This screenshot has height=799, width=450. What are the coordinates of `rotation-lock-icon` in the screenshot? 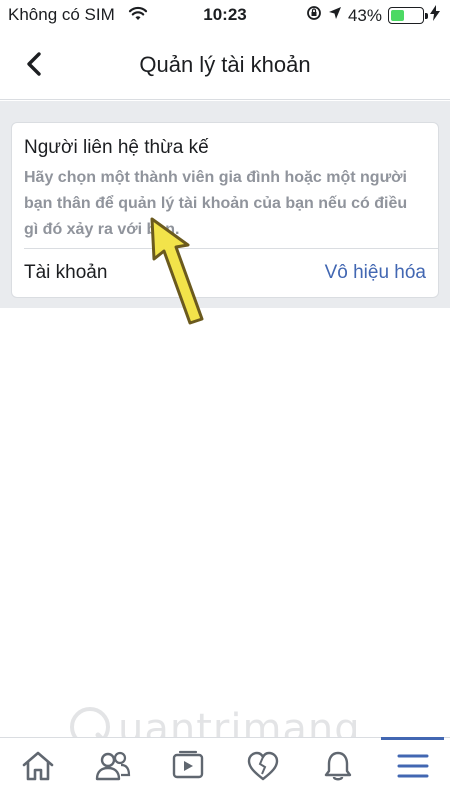 It's located at (314, 15).